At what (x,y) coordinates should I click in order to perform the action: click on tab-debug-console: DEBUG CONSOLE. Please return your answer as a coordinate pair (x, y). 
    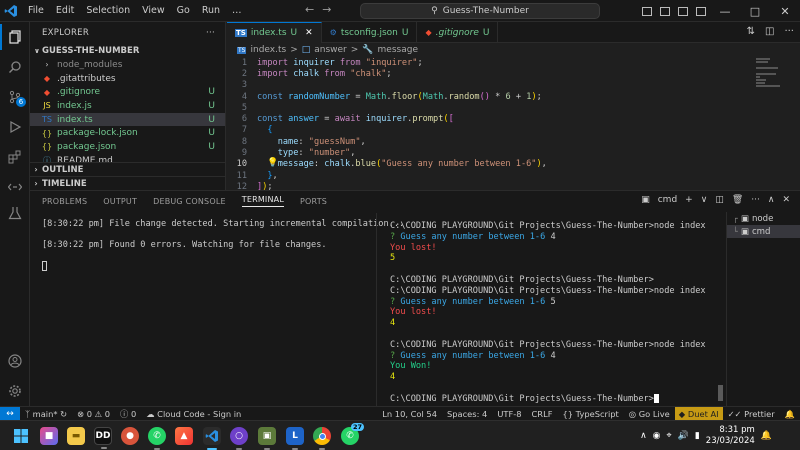
    Looking at the image, I should click on (189, 201).